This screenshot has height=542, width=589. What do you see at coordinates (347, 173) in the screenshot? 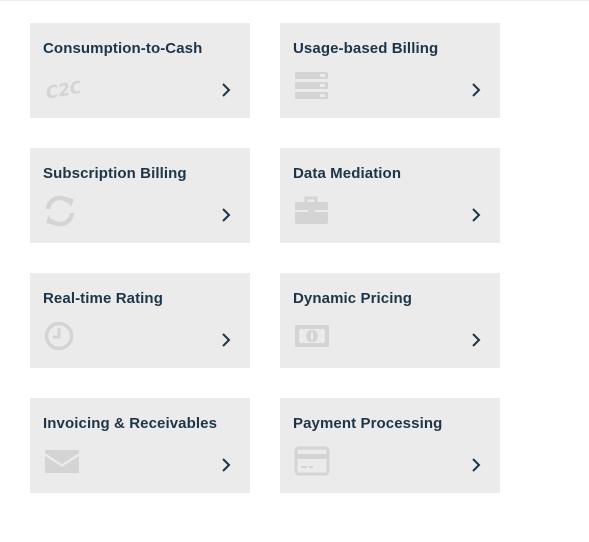
I see `card-title: Data Mediation` at bounding box center [347, 173].